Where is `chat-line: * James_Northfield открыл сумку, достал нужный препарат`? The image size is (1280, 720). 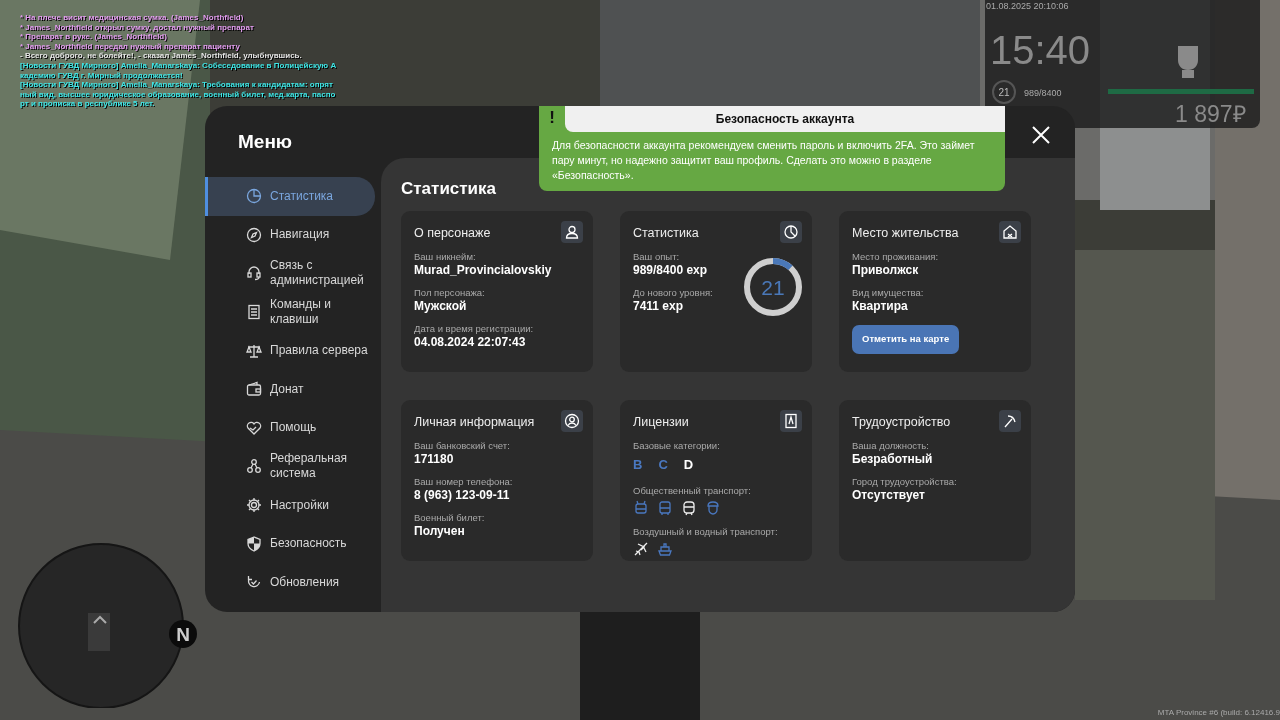 chat-line: * James_Northfield открыл сумку, достал нужный препарат is located at coordinates (137, 27).